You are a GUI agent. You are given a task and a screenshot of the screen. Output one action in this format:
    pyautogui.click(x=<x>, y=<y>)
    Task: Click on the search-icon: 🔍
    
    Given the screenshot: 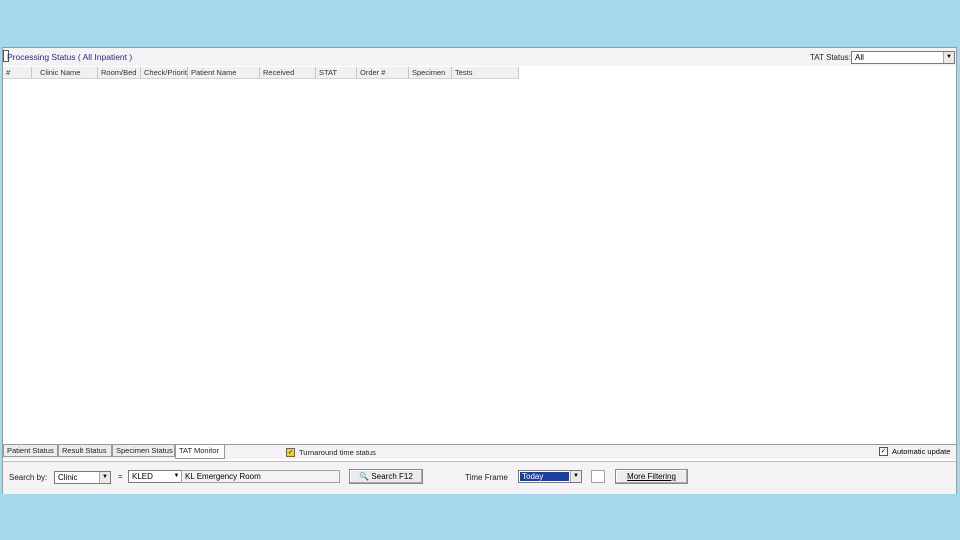 What is the action you would take?
    pyautogui.click(x=364, y=476)
    